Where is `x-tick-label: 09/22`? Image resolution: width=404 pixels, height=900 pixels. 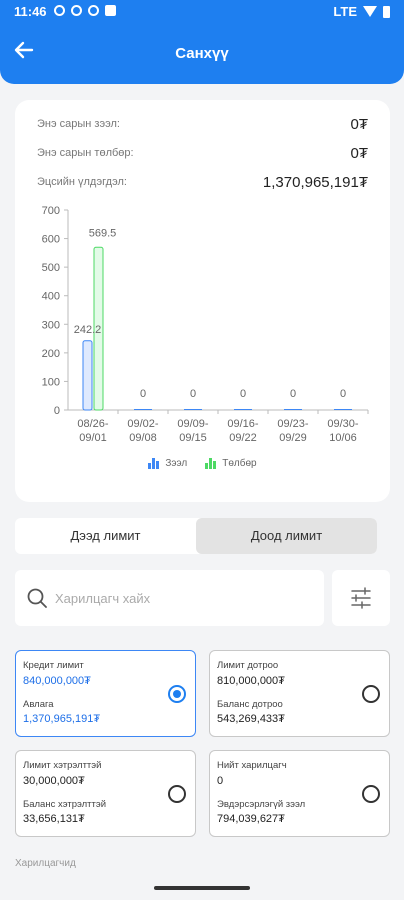
x-tick-label: 09/22 is located at coordinates (243, 438).